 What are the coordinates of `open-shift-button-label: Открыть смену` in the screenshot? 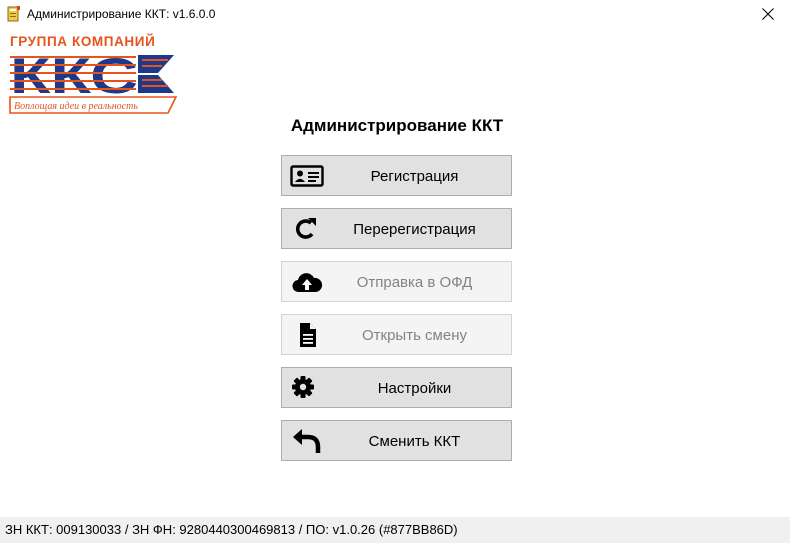 It's located at (414, 335).